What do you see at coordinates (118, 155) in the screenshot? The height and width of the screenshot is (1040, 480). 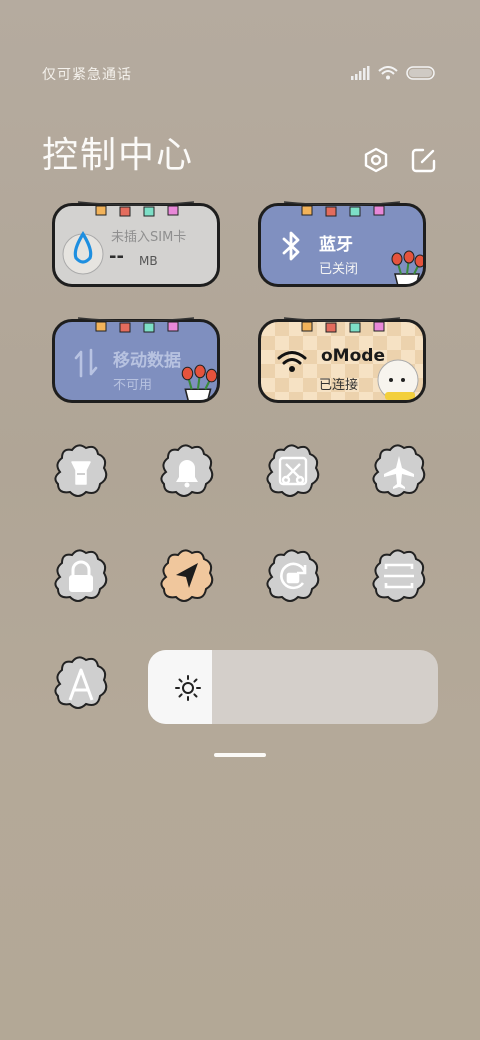 I see `page-title: 控制中心` at bounding box center [118, 155].